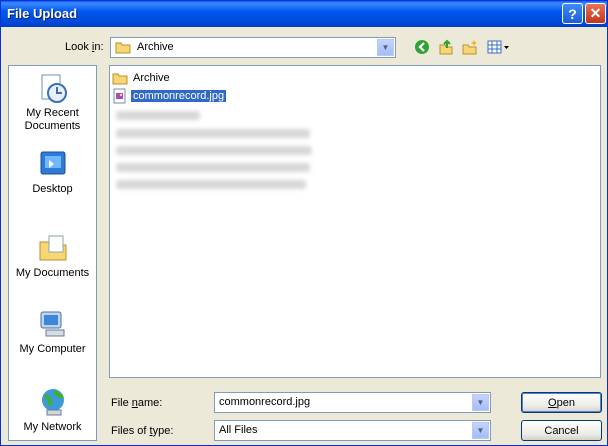 Image resolution: width=608 pixels, height=446 pixels. I want to click on look-in-dropdown-button: ▼, so click(385, 47).